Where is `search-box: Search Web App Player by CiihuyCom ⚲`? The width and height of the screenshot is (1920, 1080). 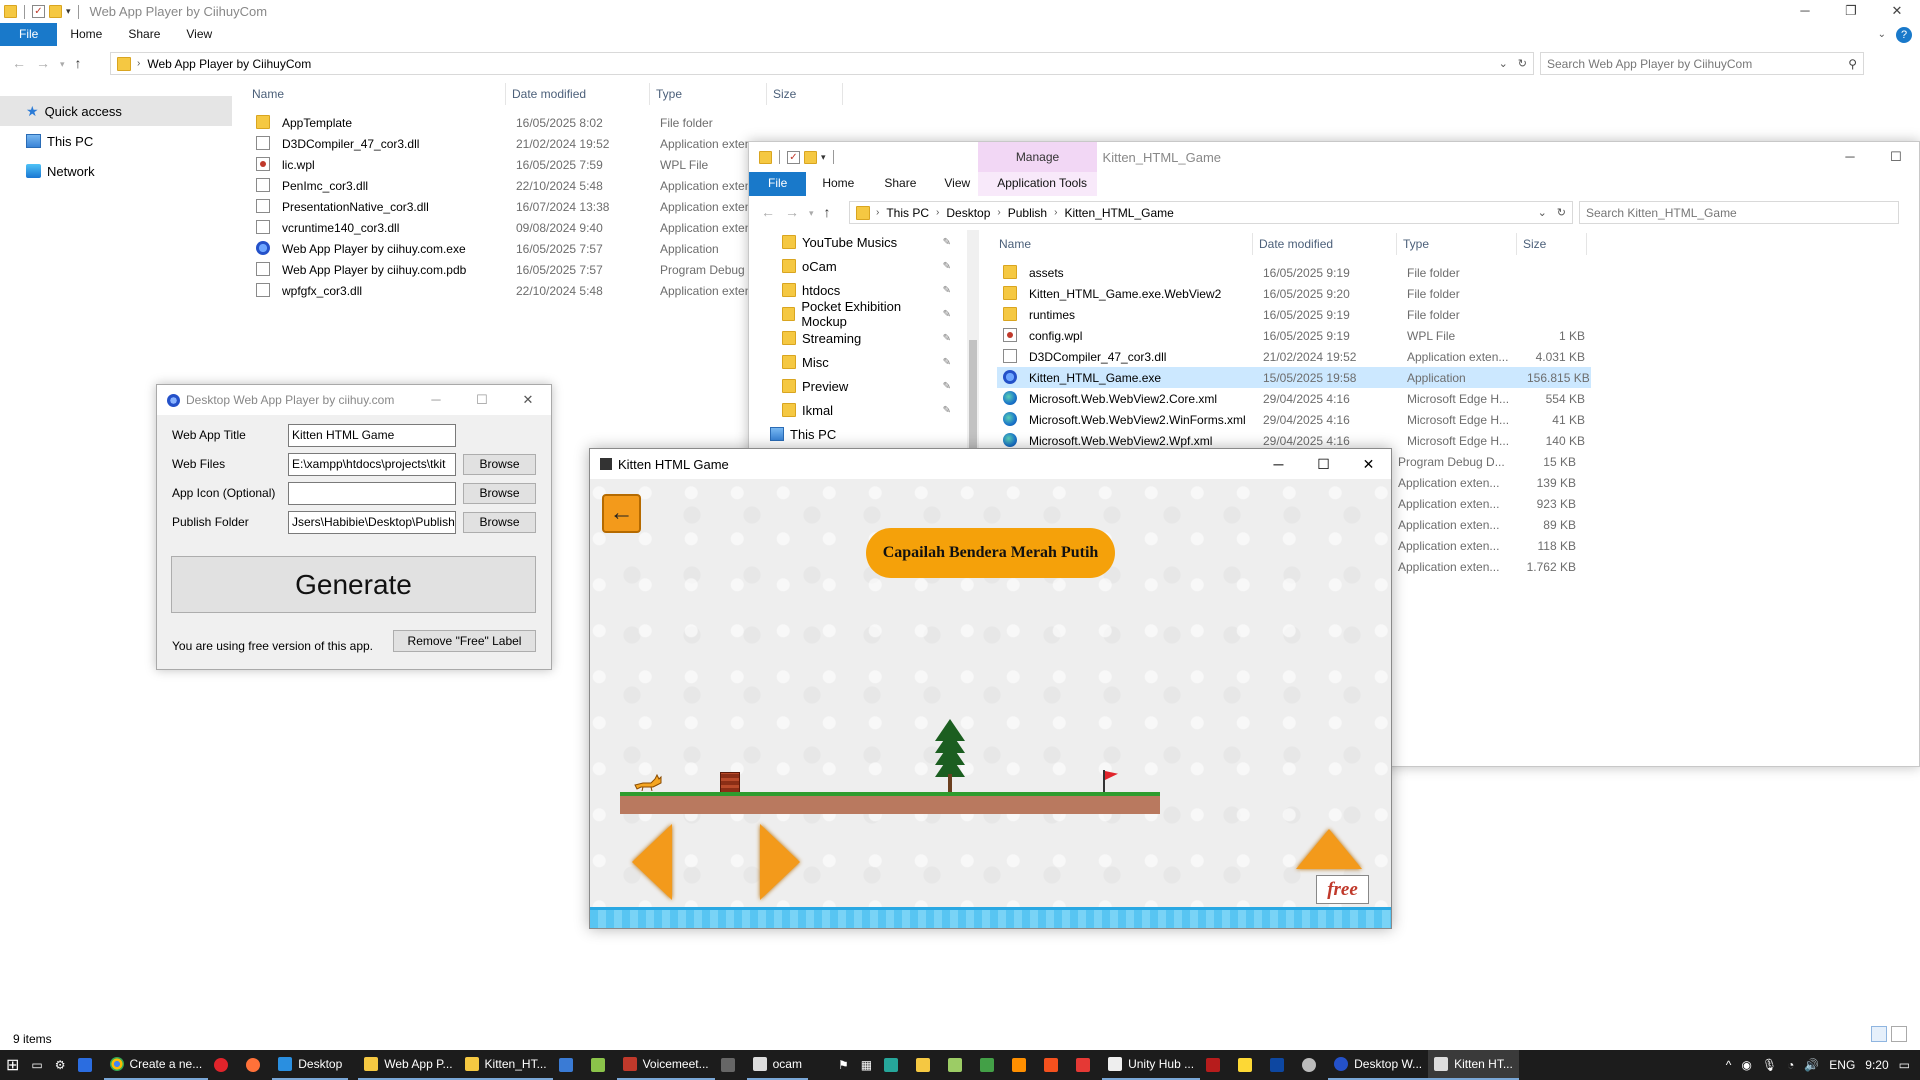 search-box: Search Web App Player by CiihuyCom ⚲ is located at coordinates (1702, 63).